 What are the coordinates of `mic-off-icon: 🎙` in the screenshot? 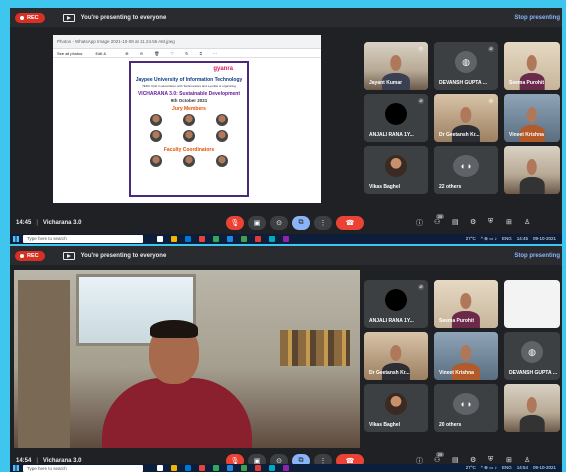 It's located at (235, 223).